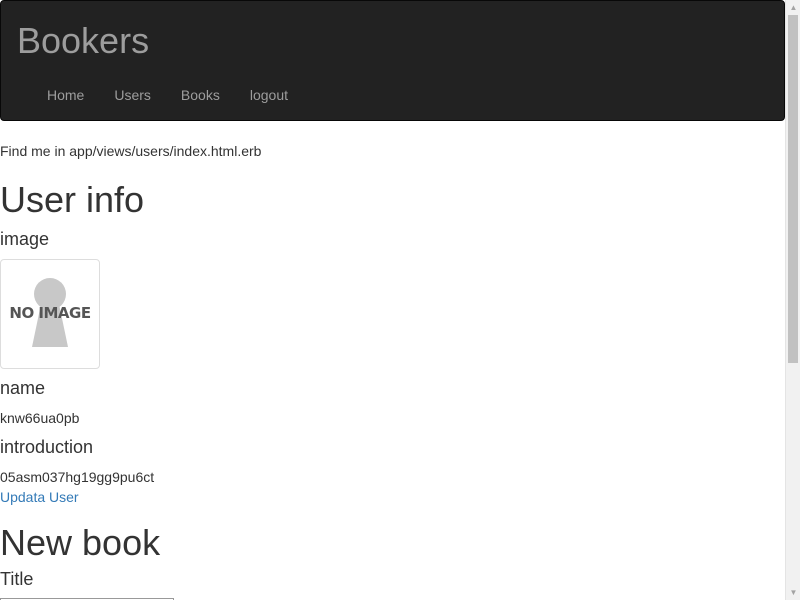  Describe the element at coordinates (72, 199) in the screenshot. I see `user-info-heading: User info` at that location.